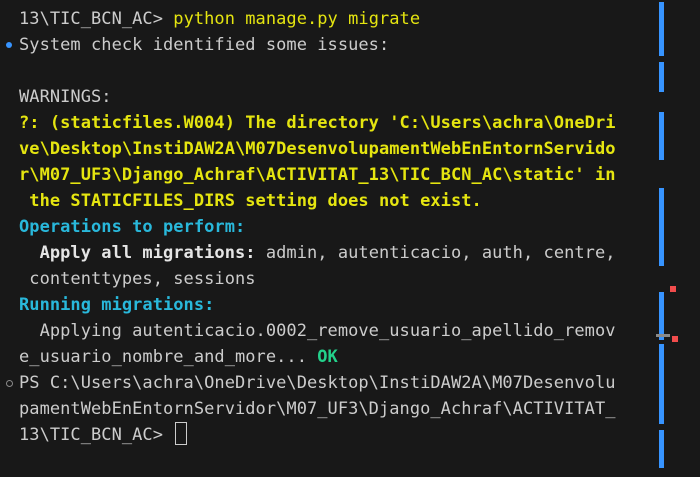 Image resolution: width=700 pixels, height=477 pixels. What do you see at coordinates (663, 335) in the screenshot?
I see `scrollbar-position-marker` at bounding box center [663, 335].